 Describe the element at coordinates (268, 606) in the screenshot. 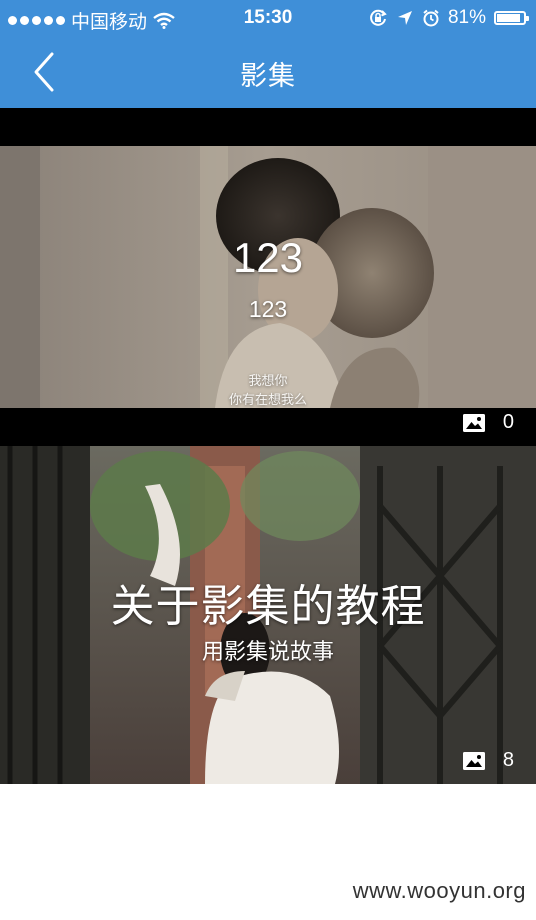

I see `album-title: 关于影集的教程` at that location.